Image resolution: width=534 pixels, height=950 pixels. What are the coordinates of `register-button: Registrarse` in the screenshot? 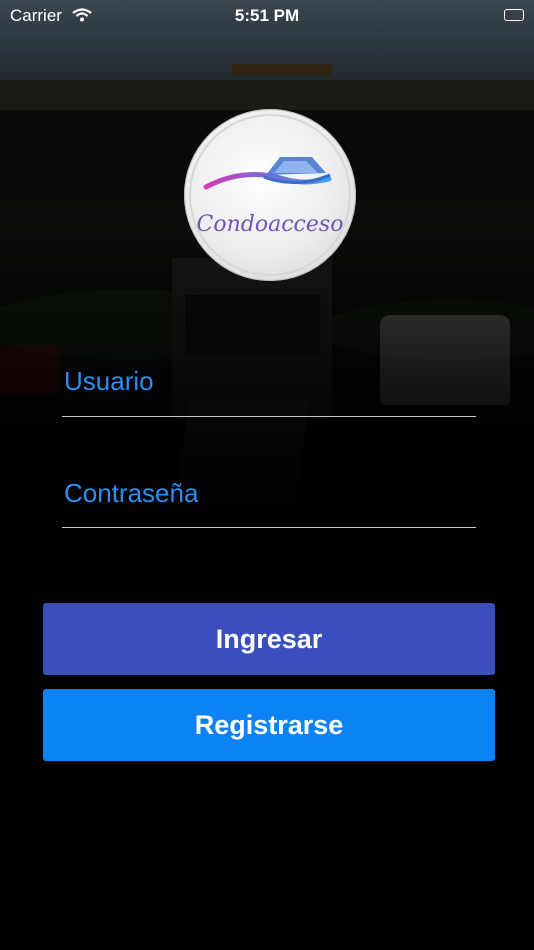 It's located at (269, 725).